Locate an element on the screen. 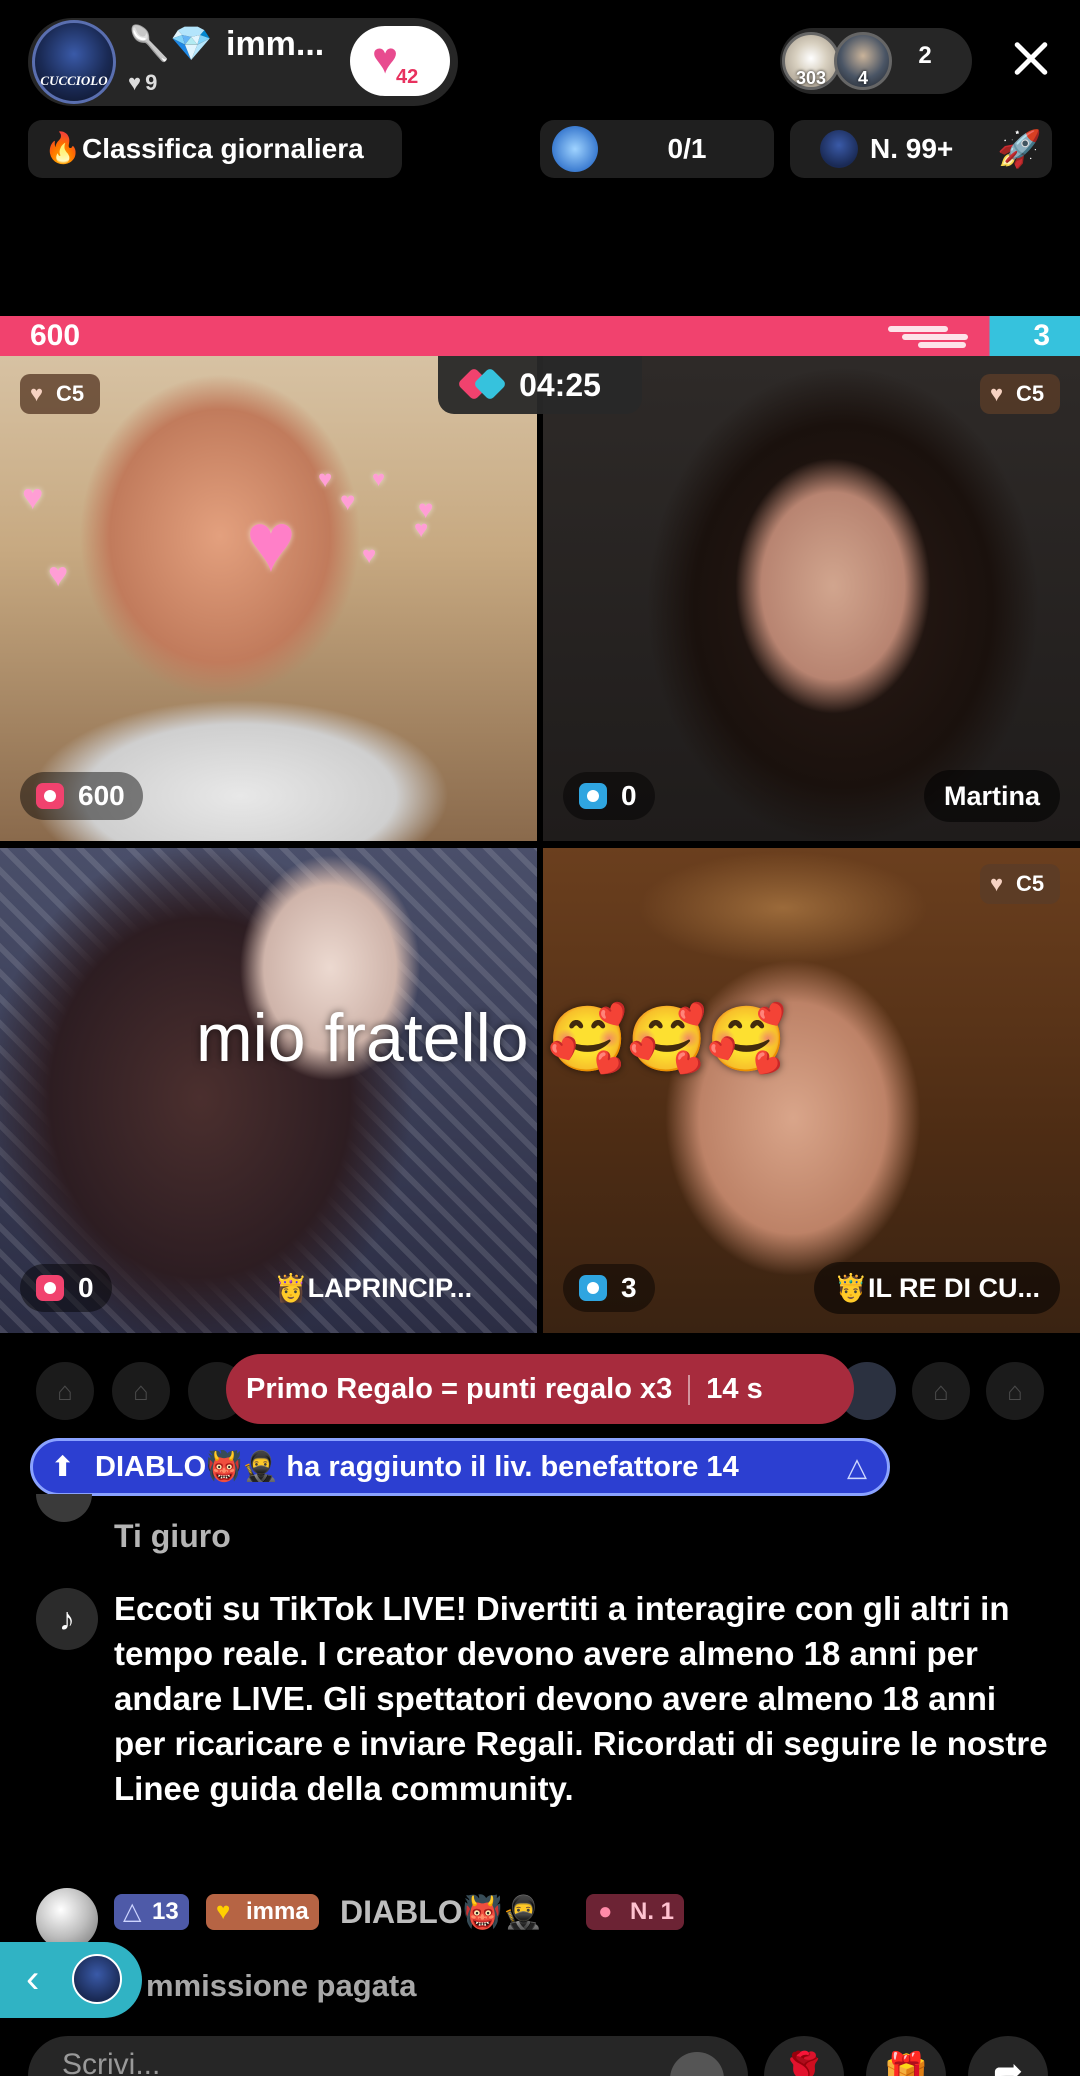  rank-badge: N. 1 is located at coordinates (635, 1912).